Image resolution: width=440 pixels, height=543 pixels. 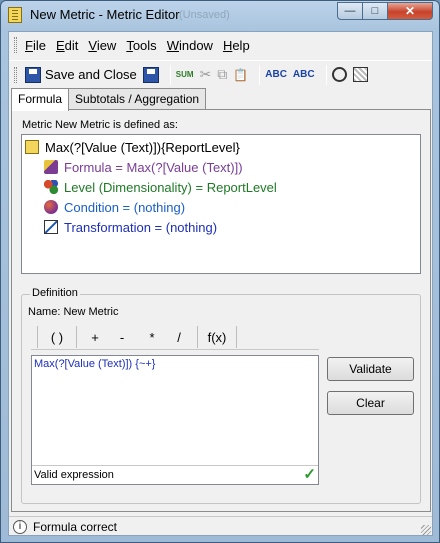 I want to click on menu-bar: File Edit View Tools Window Help, so click(x=220, y=45).